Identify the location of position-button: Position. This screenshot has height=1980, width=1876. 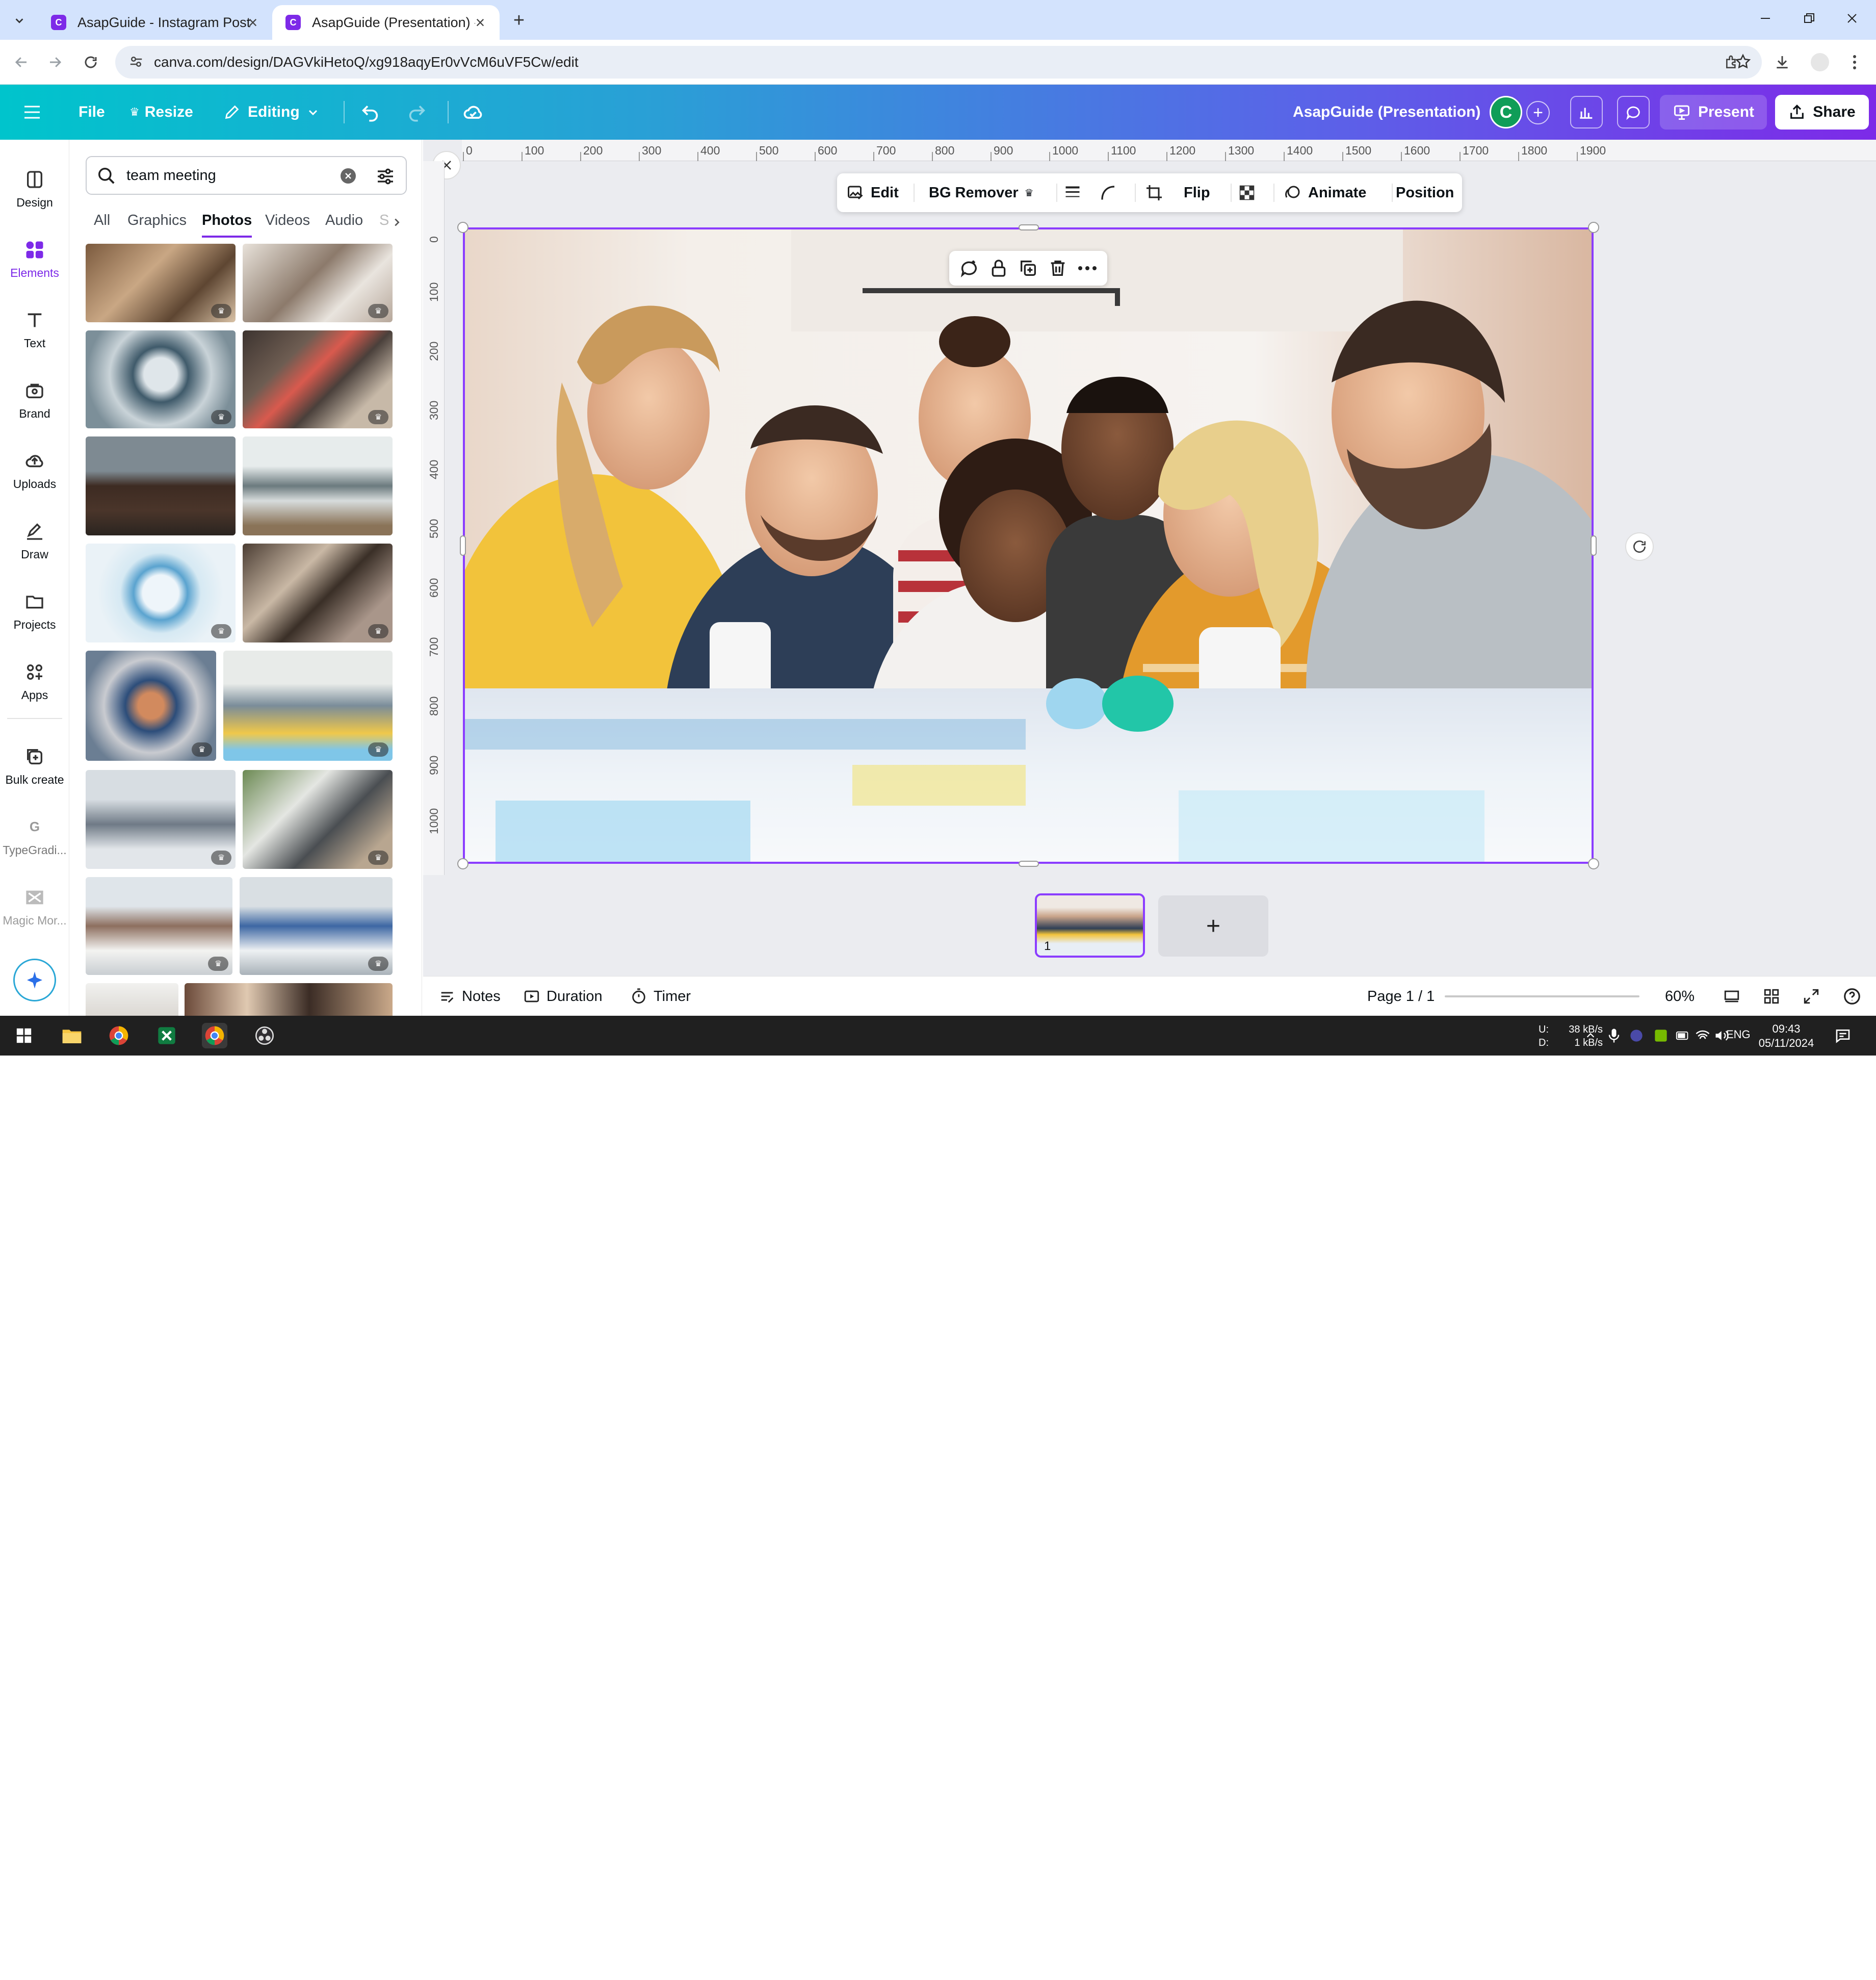
(1425, 192).